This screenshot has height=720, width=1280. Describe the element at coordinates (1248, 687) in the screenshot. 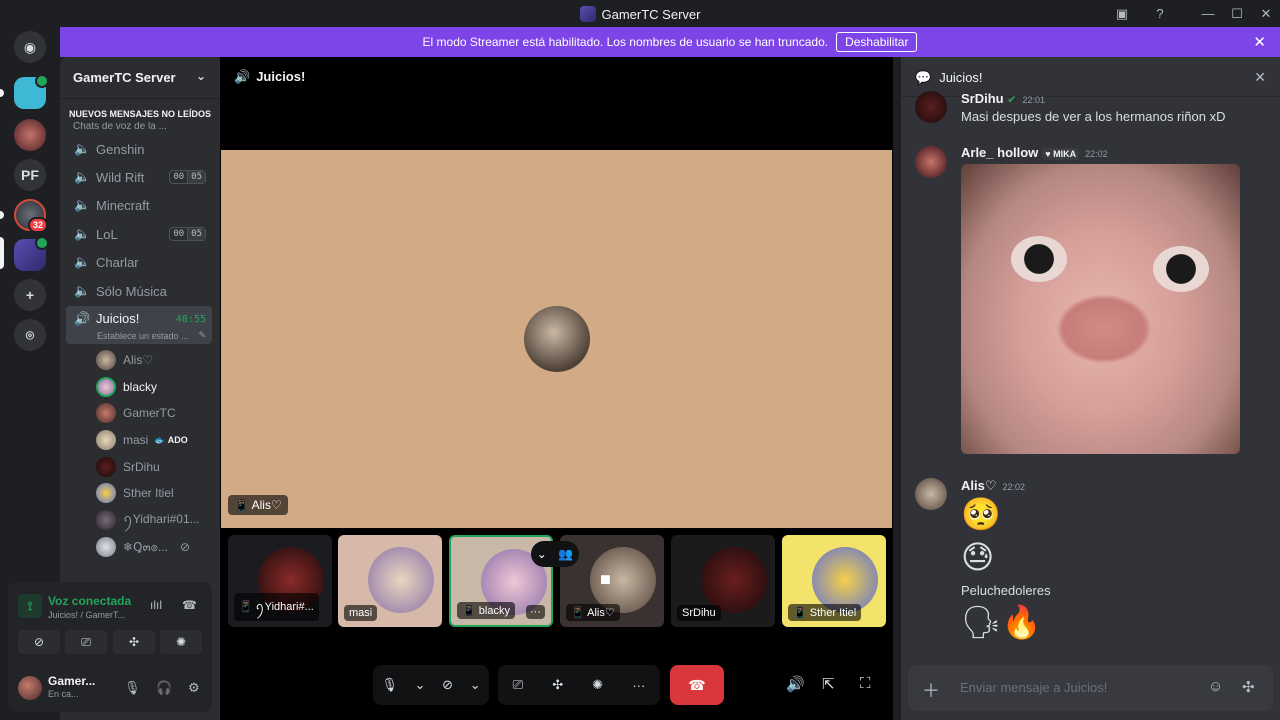

I see `apps-icon: ✣` at that location.